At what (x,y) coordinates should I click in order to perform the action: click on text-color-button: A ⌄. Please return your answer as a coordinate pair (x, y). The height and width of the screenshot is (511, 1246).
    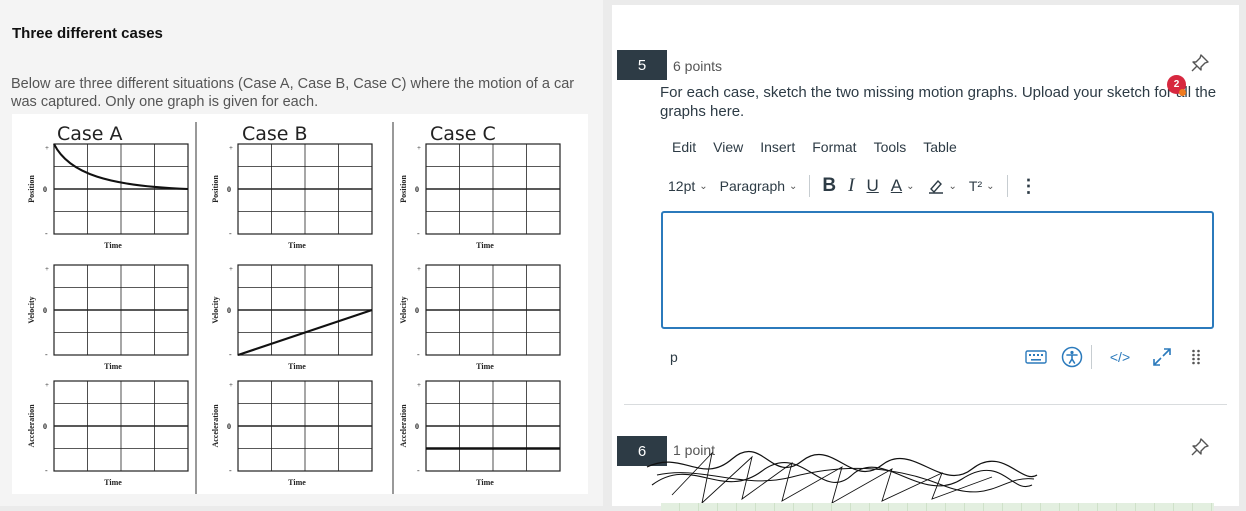
    Looking at the image, I should click on (903, 186).